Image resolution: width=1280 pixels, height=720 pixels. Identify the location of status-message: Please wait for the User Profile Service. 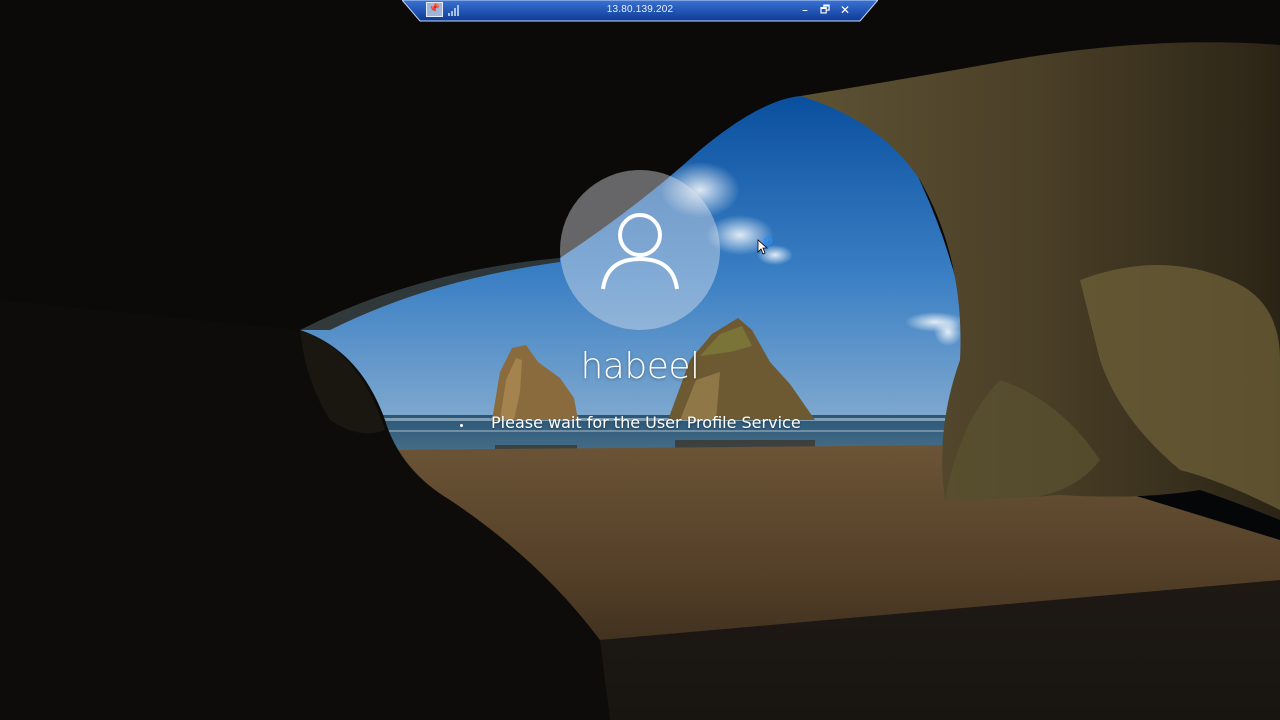
(646, 422).